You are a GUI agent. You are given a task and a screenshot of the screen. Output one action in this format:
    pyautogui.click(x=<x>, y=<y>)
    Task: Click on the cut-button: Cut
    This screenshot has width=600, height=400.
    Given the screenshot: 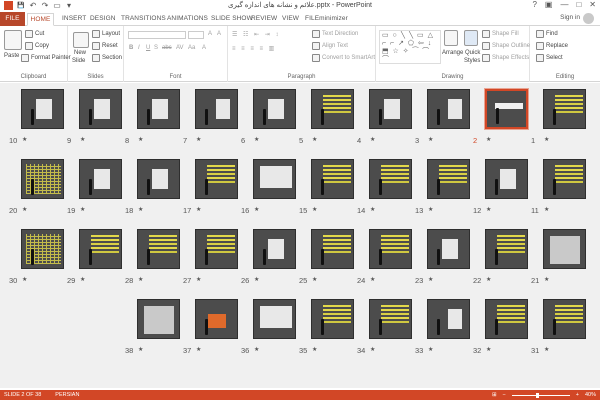 What is the action you would take?
    pyautogui.click(x=34, y=34)
    